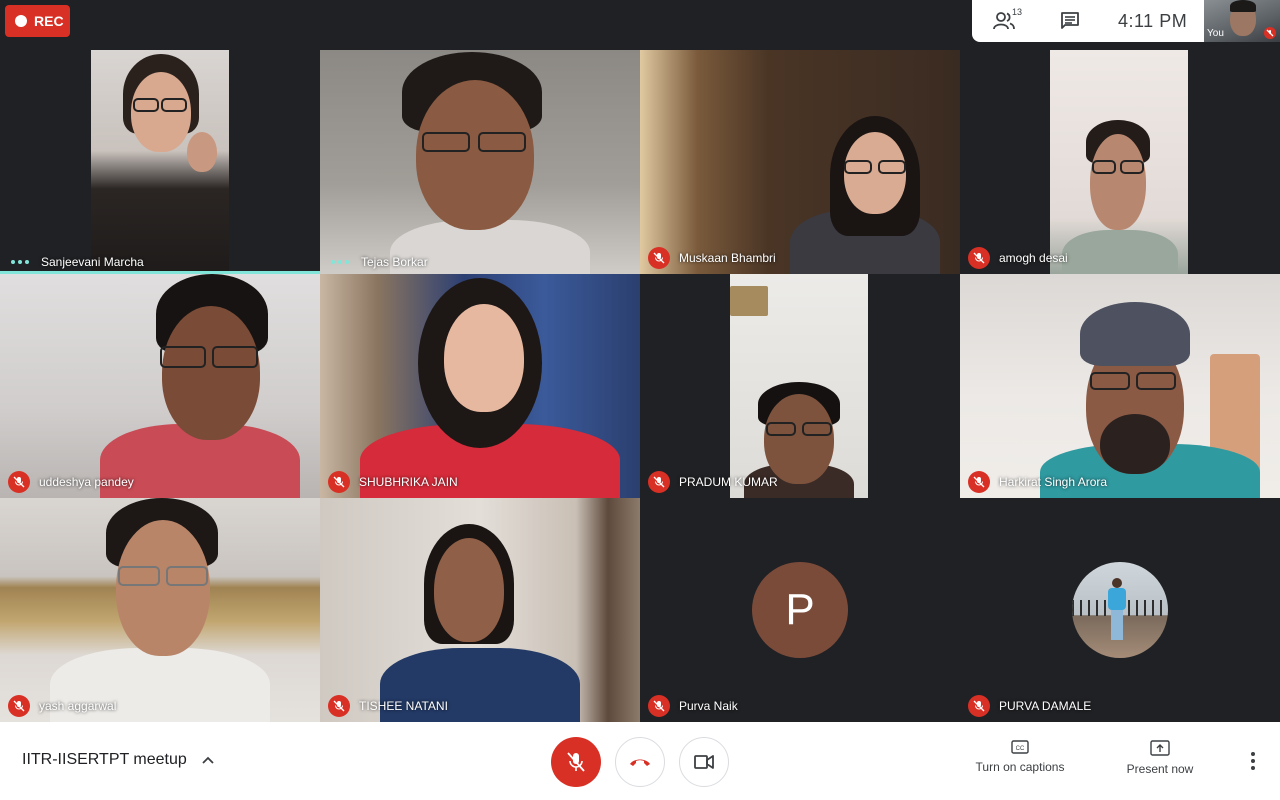 The width and height of the screenshot is (1280, 800). What do you see at coordinates (1243, 6) in the screenshot?
I see `self-video-hair` at bounding box center [1243, 6].